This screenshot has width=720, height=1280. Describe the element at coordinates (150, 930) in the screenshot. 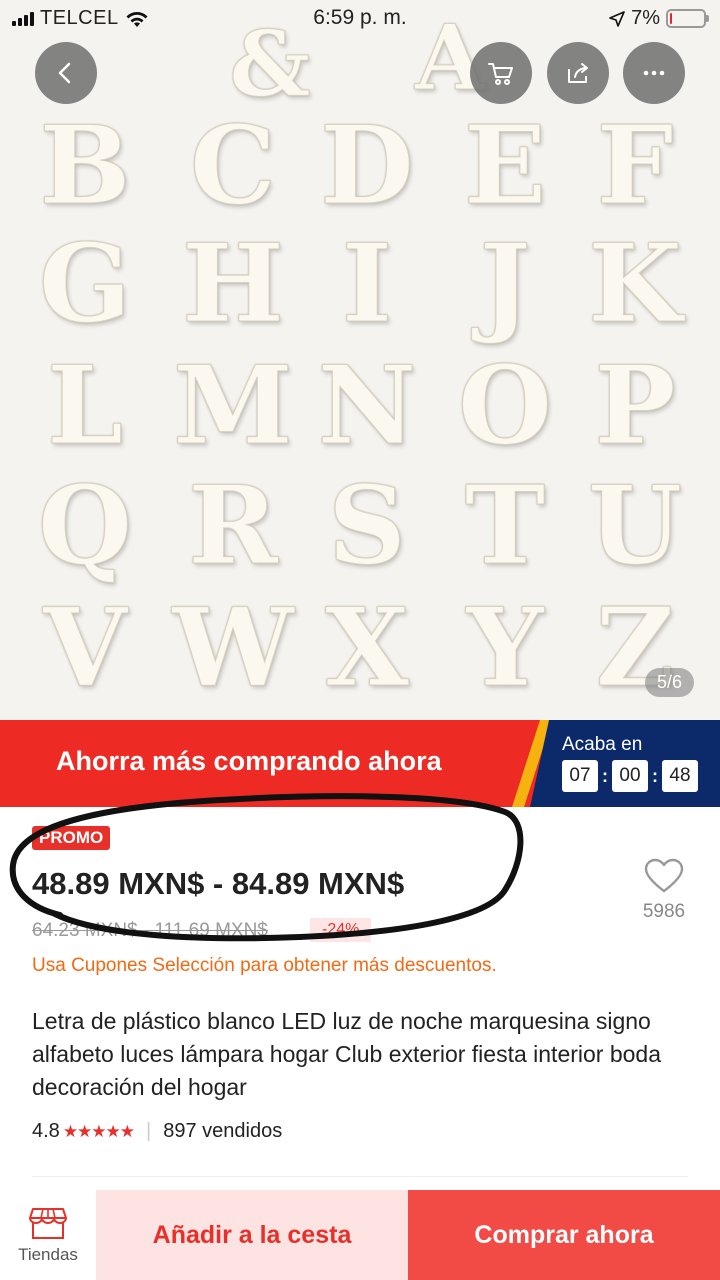

I see `original-price: 64.23 MXN$ - 111.69 MXN$` at that location.